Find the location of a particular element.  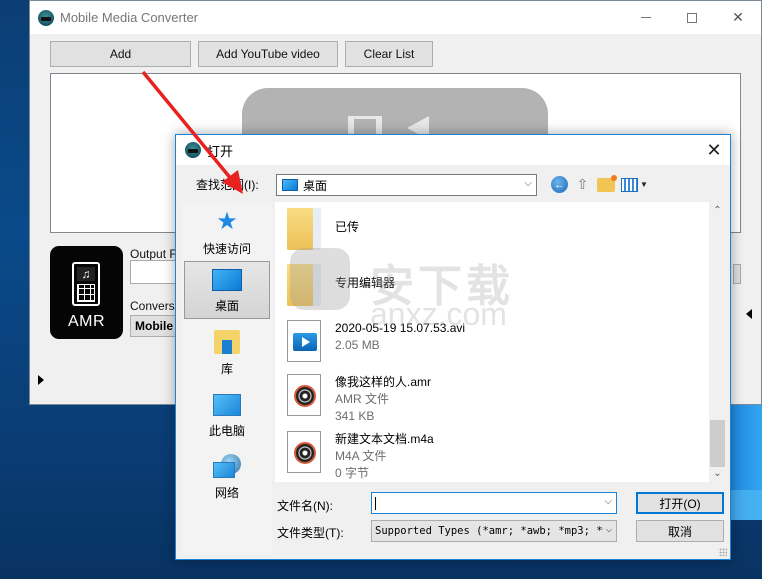

side-button is located at coordinates (737, 274).